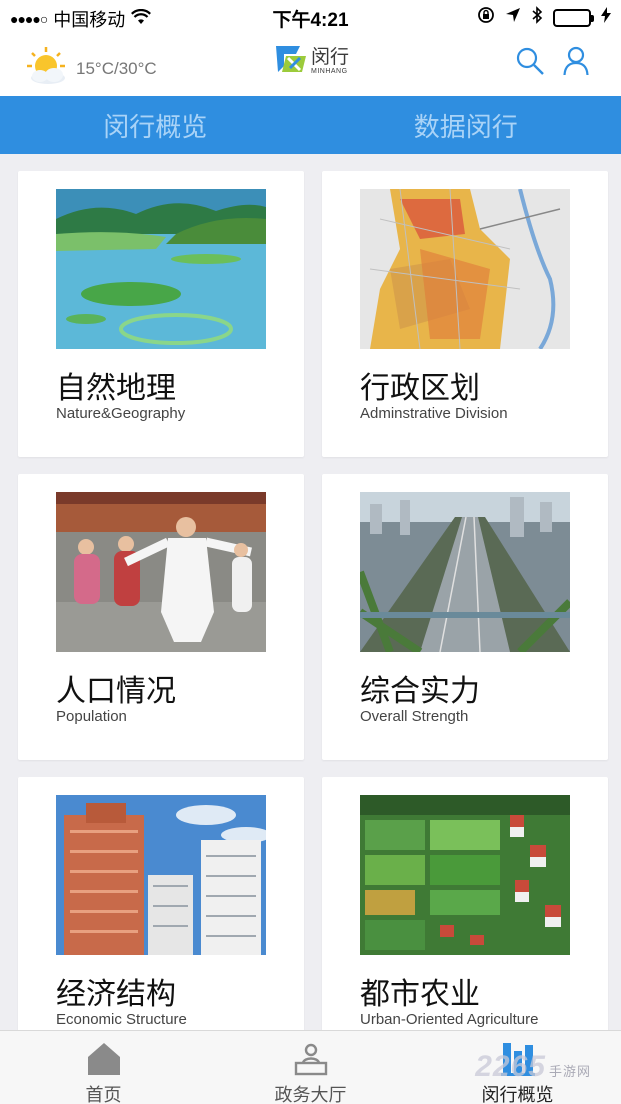 The width and height of the screenshot is (621, 1104). What do you see at coordinates (434, 413) in the screenshot?
I see `card-title-en: Adminstrative Division` at bounding box center [434, 413].